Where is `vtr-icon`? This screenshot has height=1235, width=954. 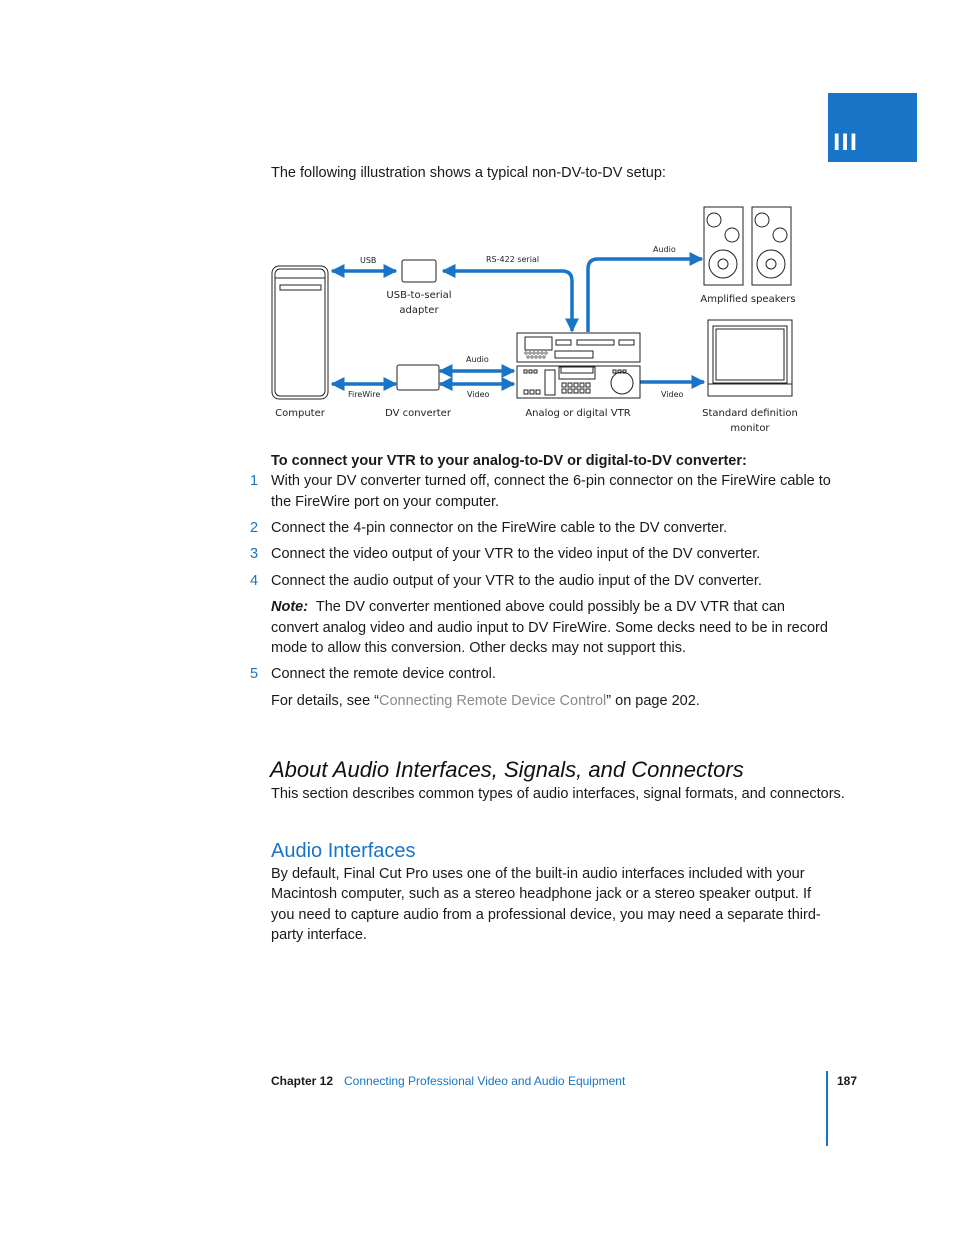 vtr-icon is located at coordinates (578, 365).